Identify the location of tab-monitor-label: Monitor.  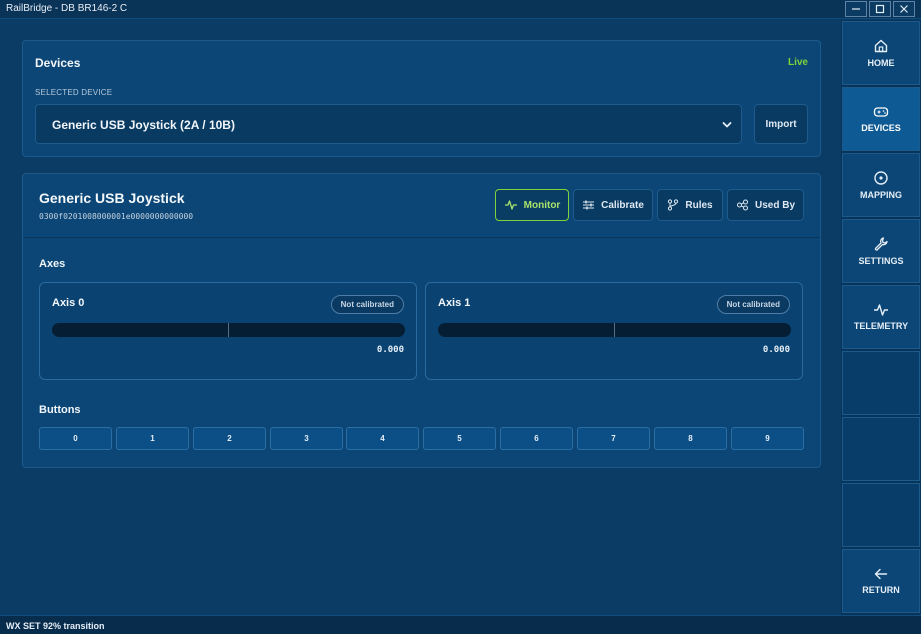
(542, 205).